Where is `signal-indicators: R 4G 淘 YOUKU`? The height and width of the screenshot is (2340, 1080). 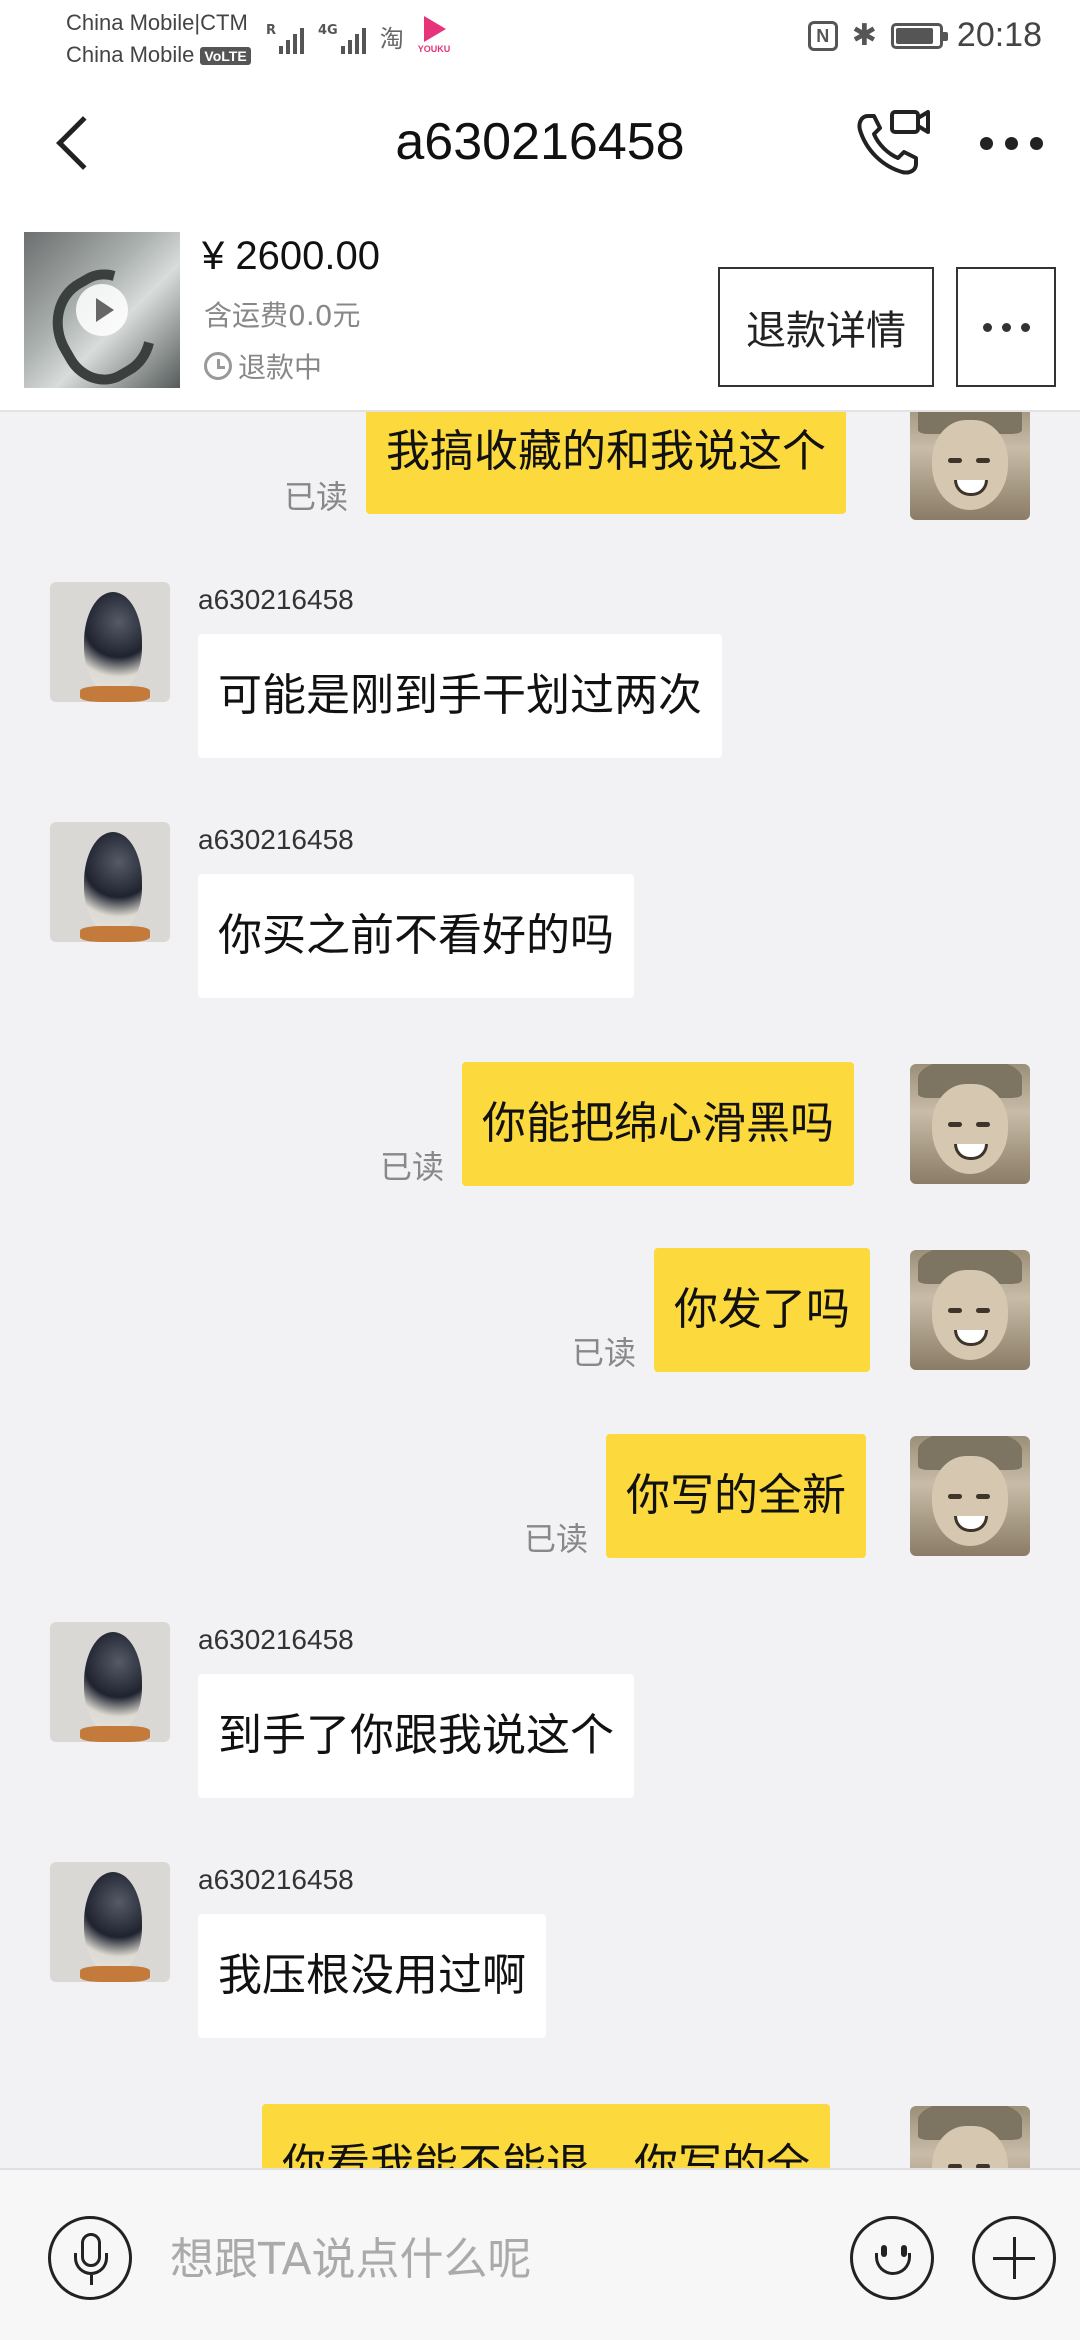 signal-indicators: R 4G 淘 YOUKU is located at coordinates (359, 35).